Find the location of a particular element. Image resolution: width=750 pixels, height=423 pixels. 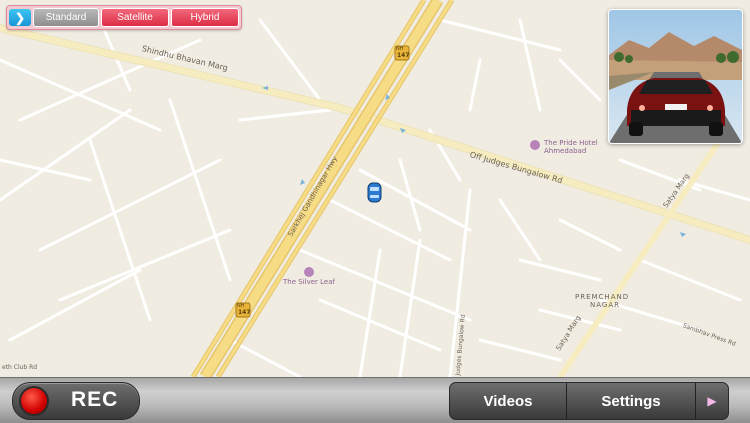

restaurant-poi-icon is located at coordinates (309, 272).